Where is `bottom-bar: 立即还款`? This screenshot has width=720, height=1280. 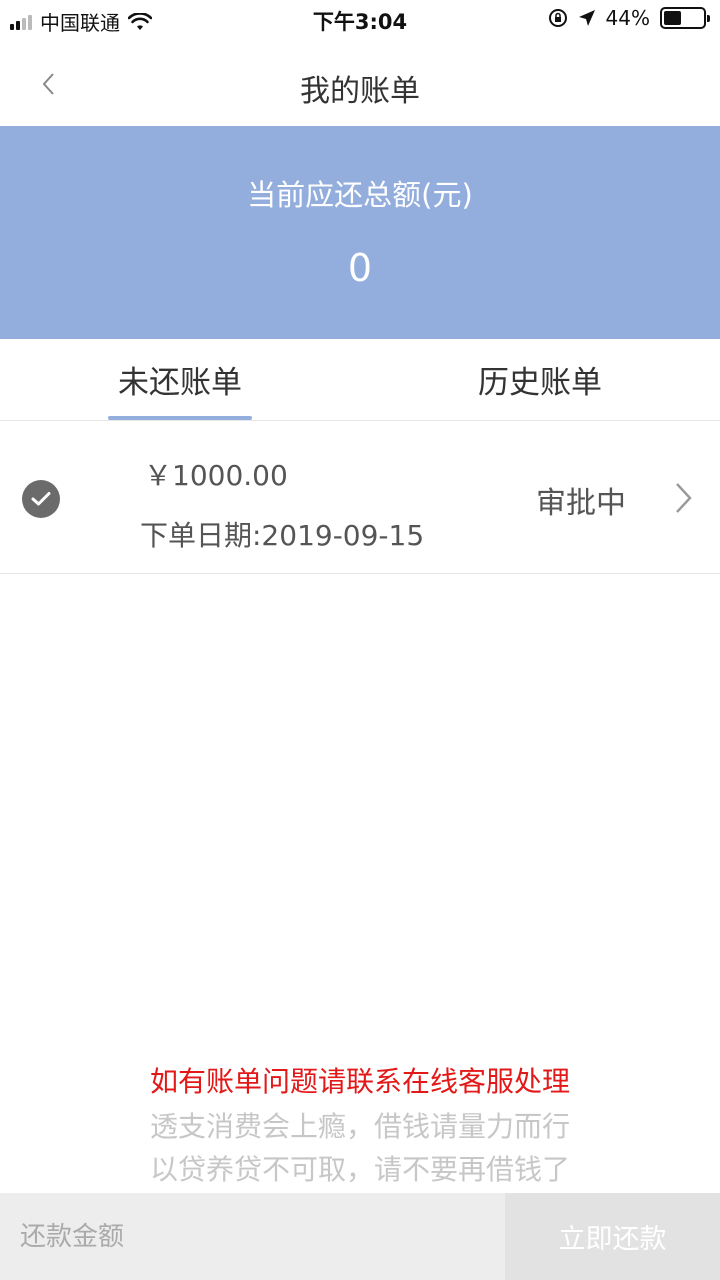 bottom-bar: 立即还款 is located at coordinates (360, 1236).